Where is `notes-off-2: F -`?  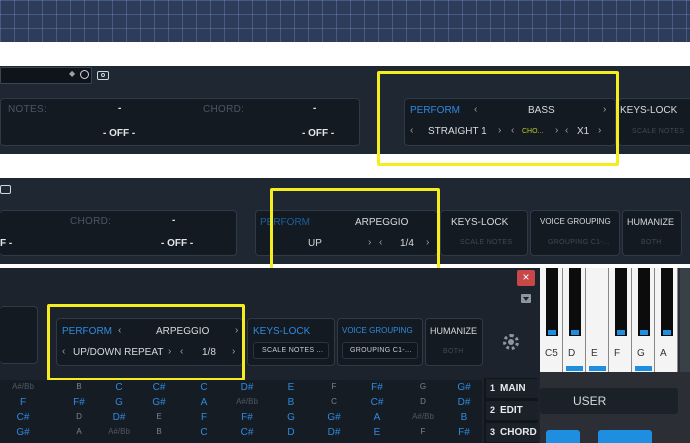
notes-off-2: F - is located at coordinates (6, 243).